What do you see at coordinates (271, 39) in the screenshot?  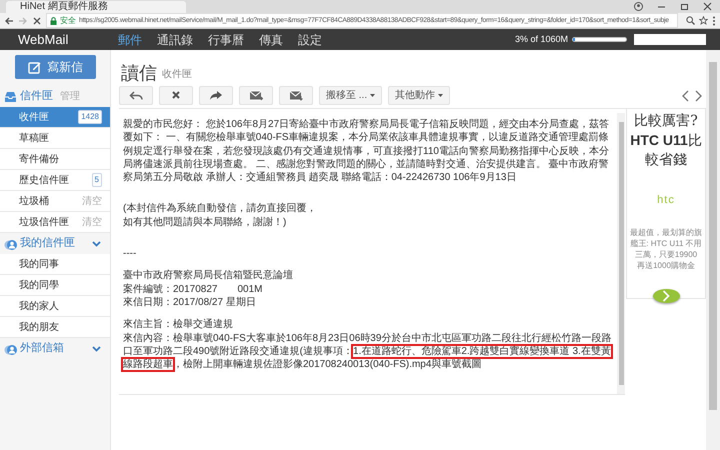 I see `nav-tab: 傳真` at bounding box center [271, 39].